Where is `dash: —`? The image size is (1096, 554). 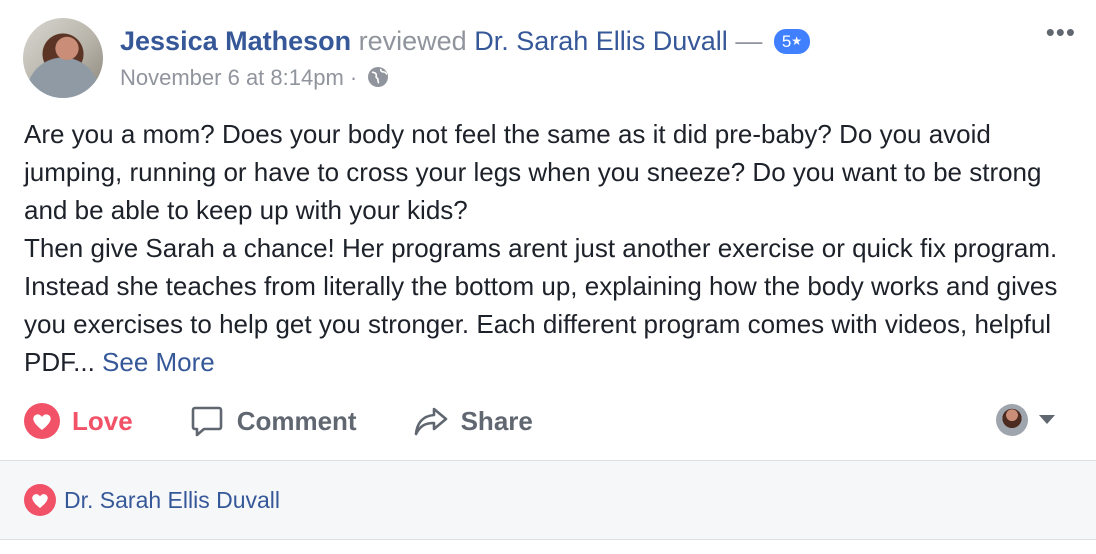 dash: — is located at coordinates (749, 41).